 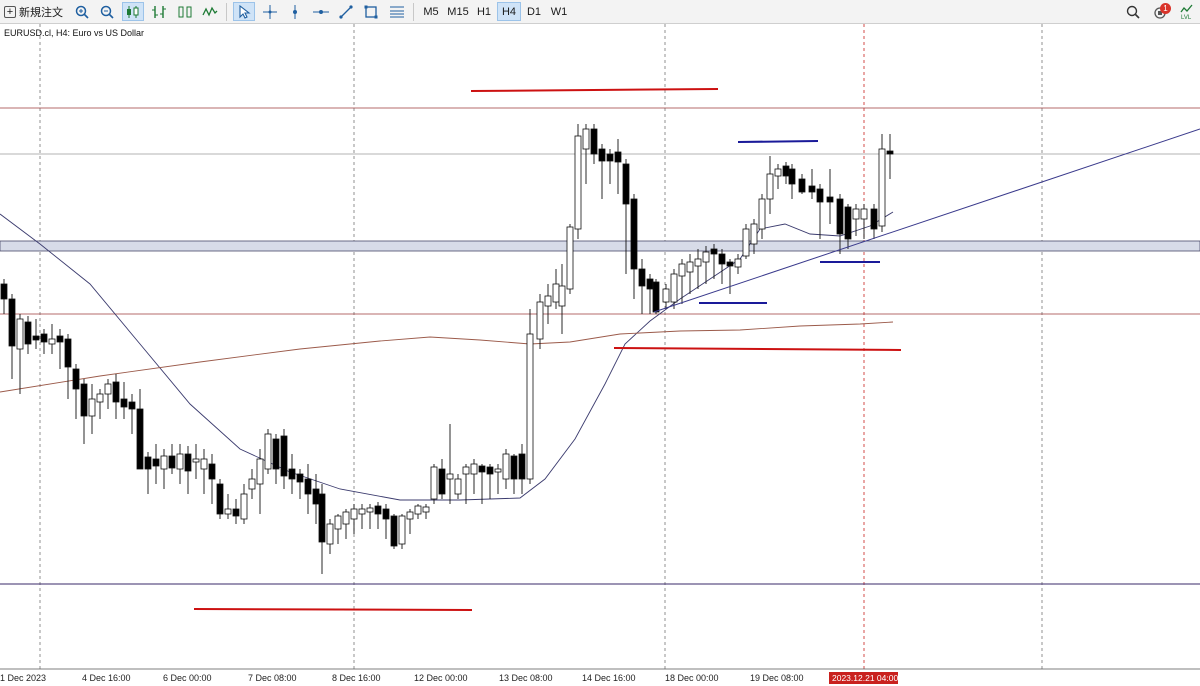 I want to click on zoom-out-button, so click(x=107, y=11).